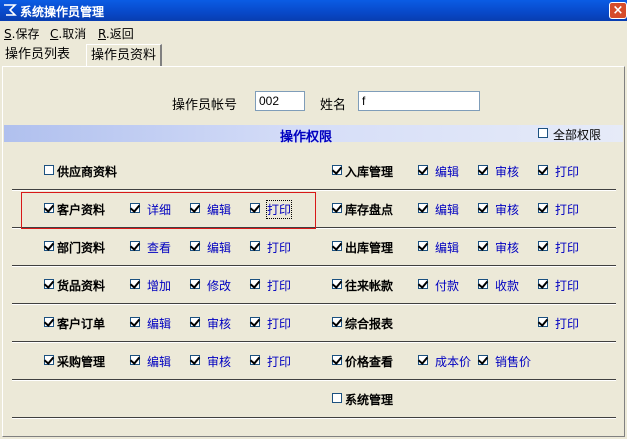 The width and height of the screenshot is (627, 439). Describe the element at coordinates (81, 248) in the screenshot. I see `module-label: 部门资料` at that location.